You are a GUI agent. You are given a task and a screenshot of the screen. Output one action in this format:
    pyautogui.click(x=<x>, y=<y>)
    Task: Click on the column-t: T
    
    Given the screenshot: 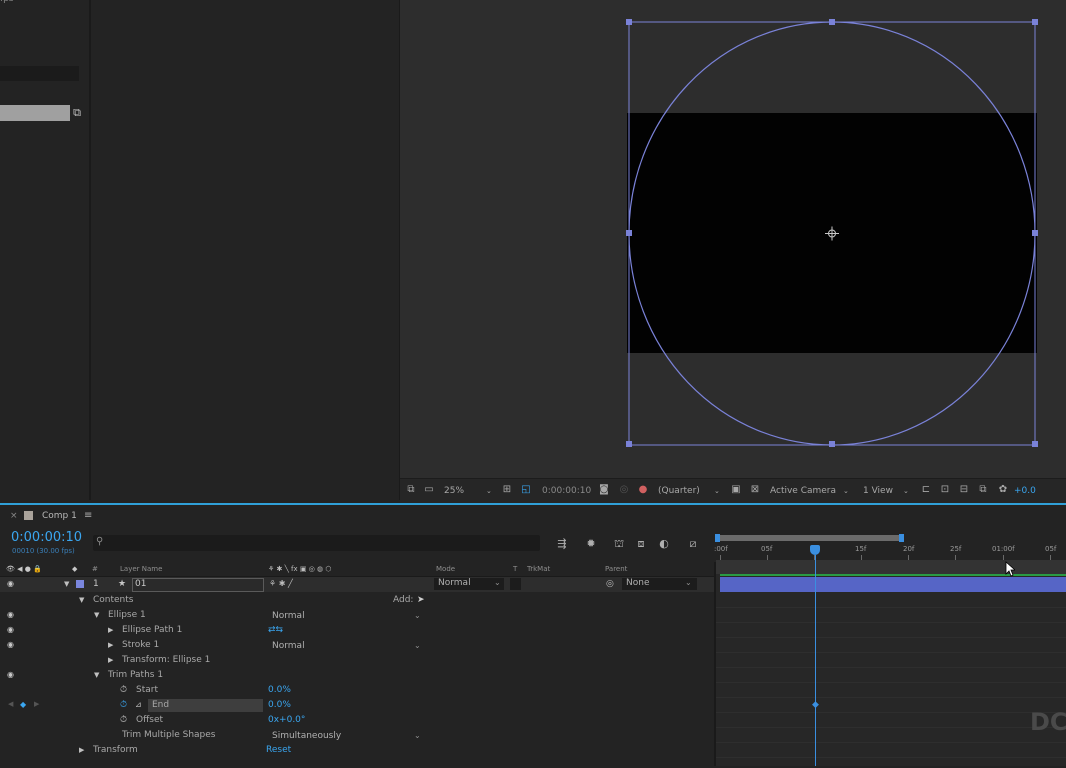 What is the action you would take?
    pyautogui.click(x=515, y=569)
    